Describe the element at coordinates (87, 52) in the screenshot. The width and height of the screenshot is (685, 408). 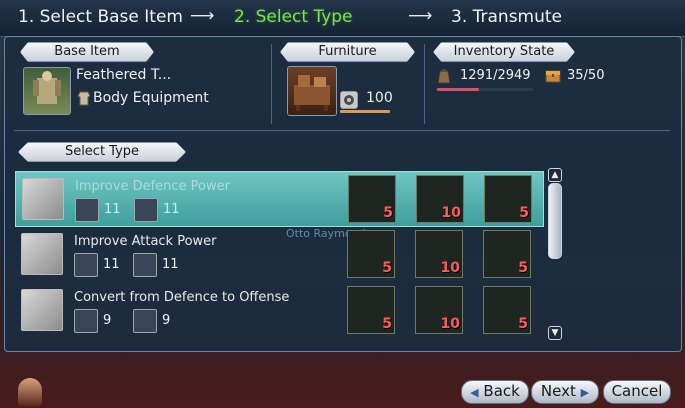
I see `base-item-header: Base Item` at that location.